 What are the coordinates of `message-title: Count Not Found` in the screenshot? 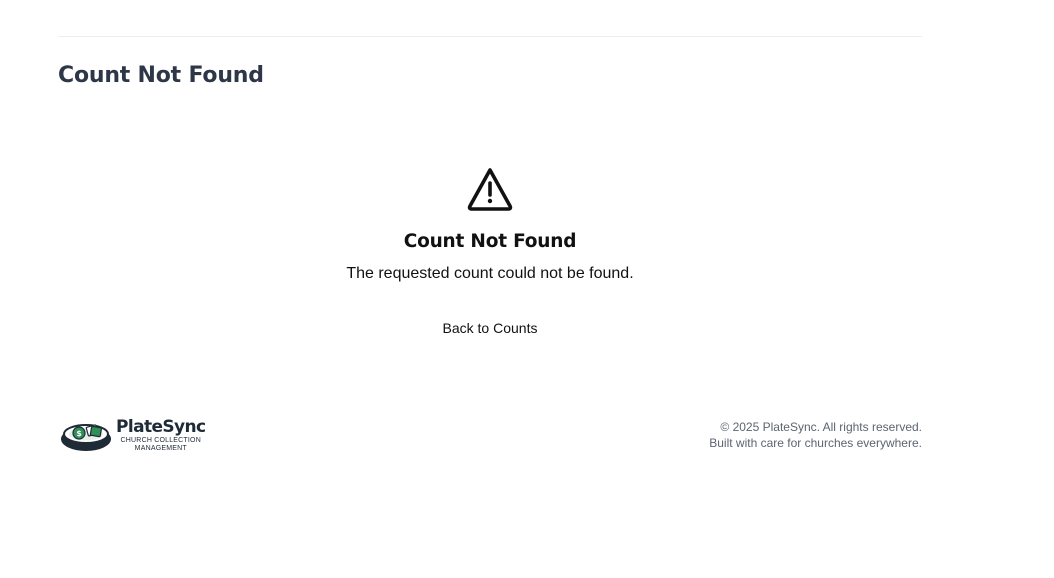 It's located at (490, 241).